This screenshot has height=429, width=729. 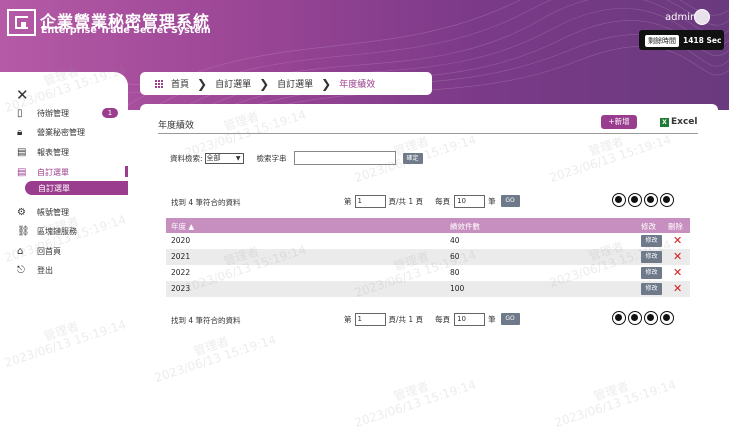 What do you see at coordinates (110, 113) in the screenshot?
I see `todo-count-badge: 1` at bounding box center [110, 113].